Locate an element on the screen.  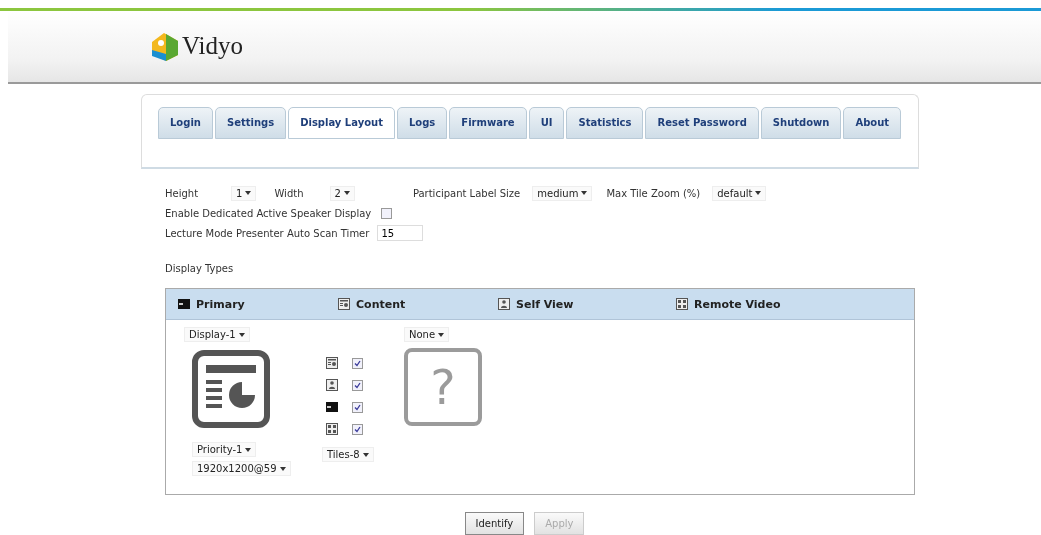
dropdown: Display-1 is located at coordinates (217, 334).